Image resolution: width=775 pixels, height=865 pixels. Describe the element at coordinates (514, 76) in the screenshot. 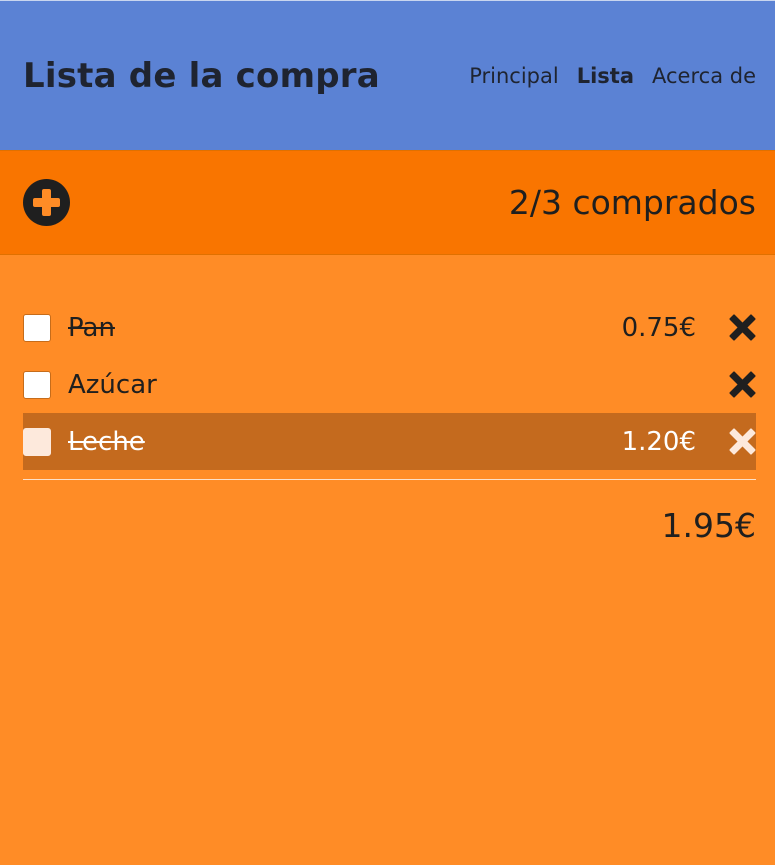

I see `nav-link-principal: Principal` at that location.